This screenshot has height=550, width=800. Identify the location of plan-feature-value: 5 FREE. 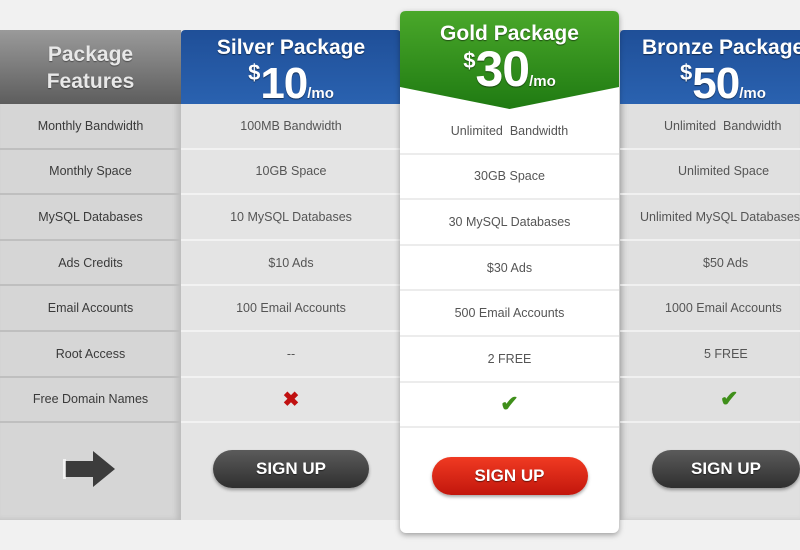
(710, 355).